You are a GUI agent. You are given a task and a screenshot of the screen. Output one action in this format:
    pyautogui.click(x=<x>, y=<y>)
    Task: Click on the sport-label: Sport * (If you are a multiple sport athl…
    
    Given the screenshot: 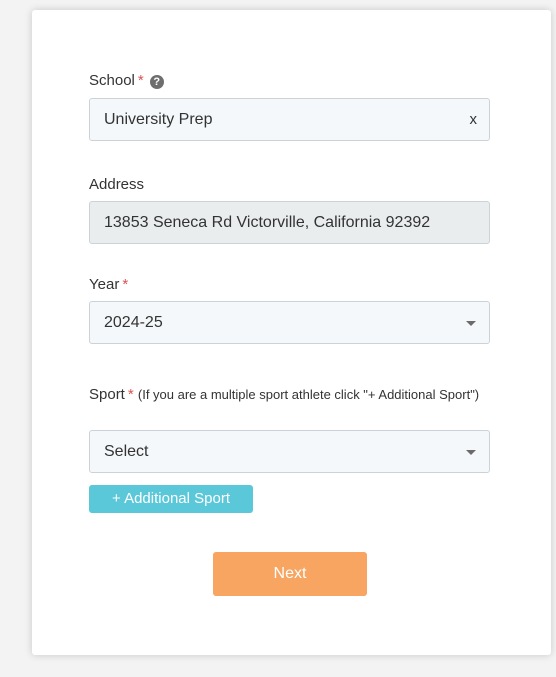 What is the action you would take?
    pyautogui.click(x=289, y=395)
    